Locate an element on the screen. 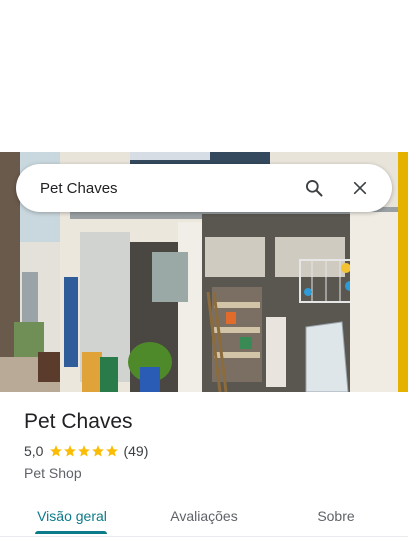  place-info: Pet Chaves 5,0 (49) Pet Shop is located at coordinates (86, 445).